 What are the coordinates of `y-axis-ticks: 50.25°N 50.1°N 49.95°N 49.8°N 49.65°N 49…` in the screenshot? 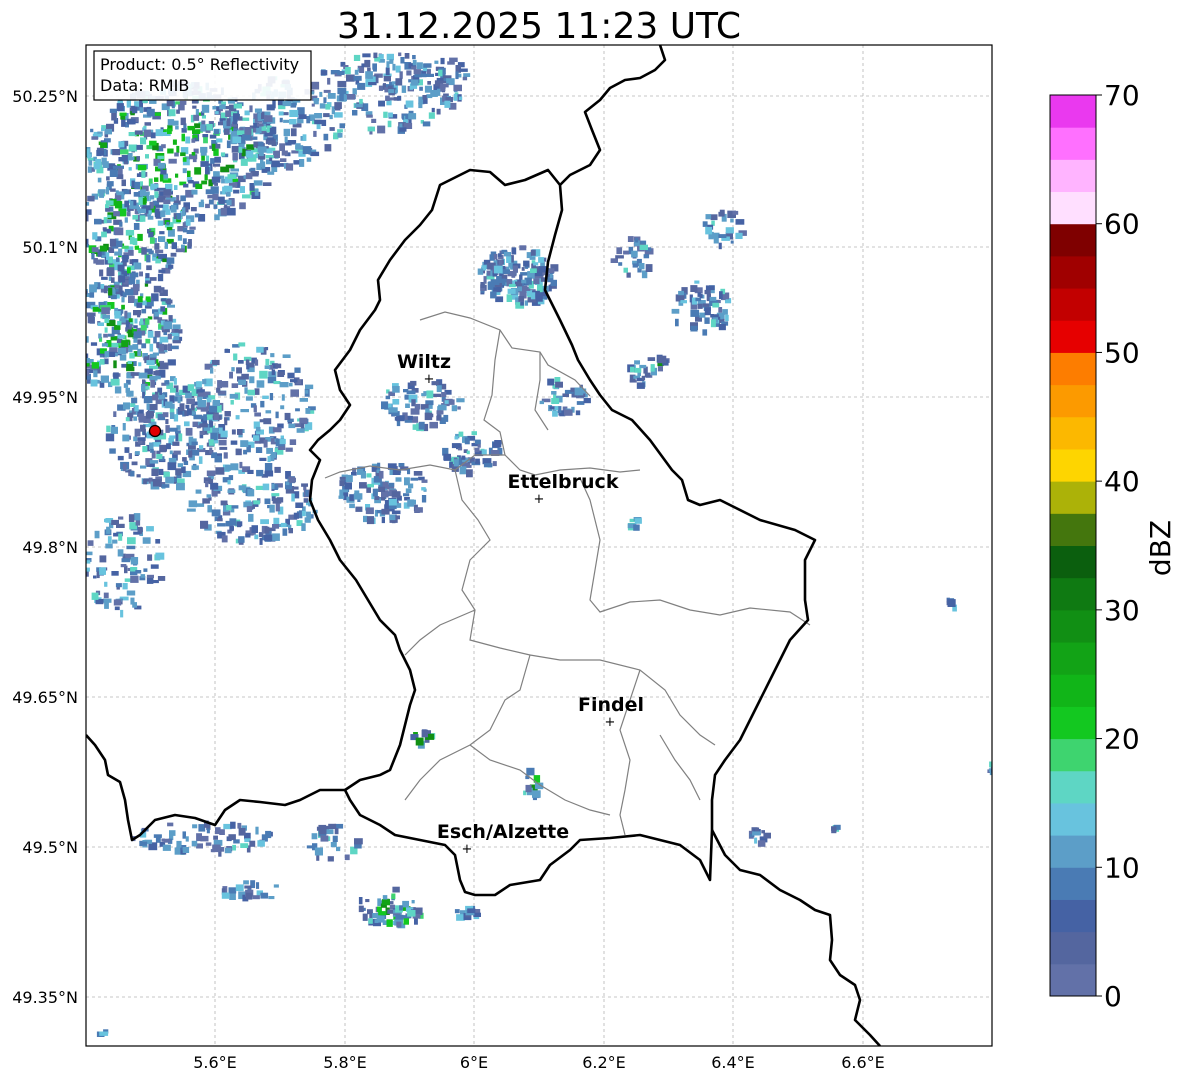 It's located at (45, 547).